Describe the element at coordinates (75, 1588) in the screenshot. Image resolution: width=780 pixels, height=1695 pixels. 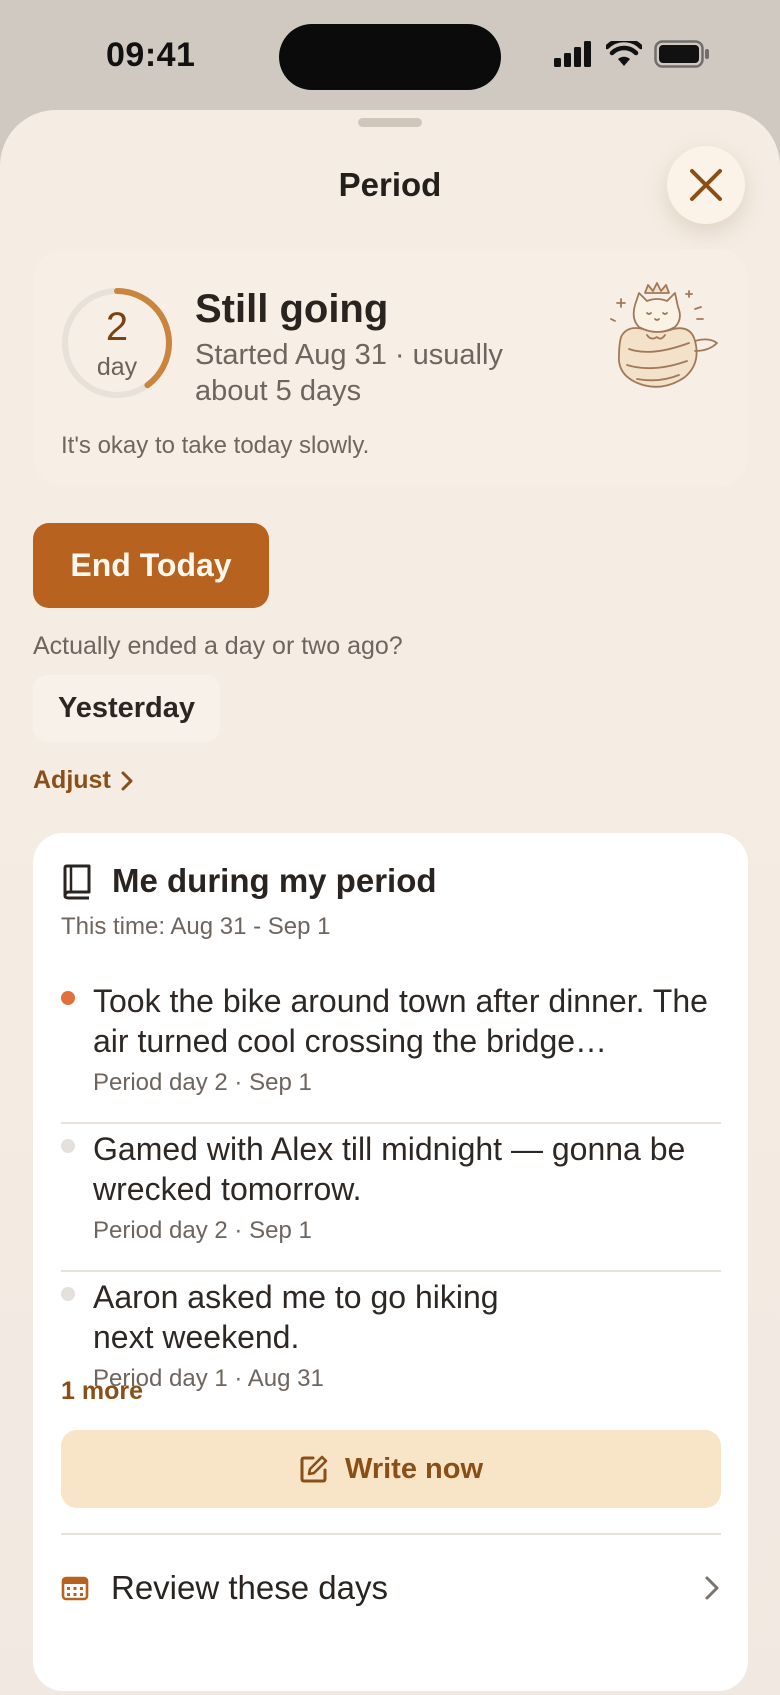
I see `calendar-icon` at that location.